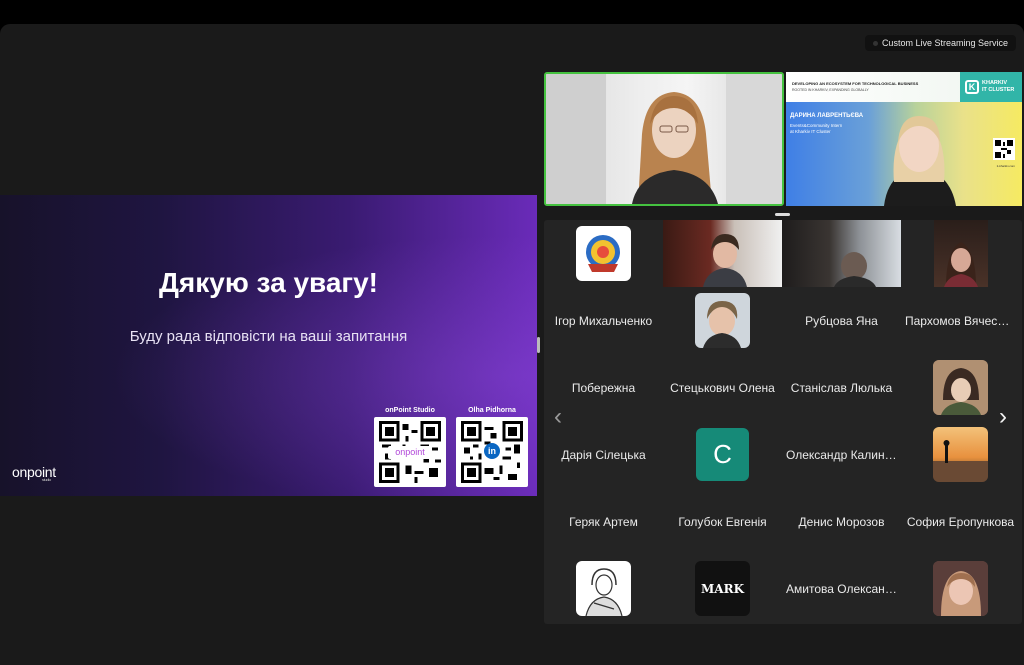 This screenshot has height=665, width=1024. I want to click on participant-name: Рубцова Яна, so click(841, 321).